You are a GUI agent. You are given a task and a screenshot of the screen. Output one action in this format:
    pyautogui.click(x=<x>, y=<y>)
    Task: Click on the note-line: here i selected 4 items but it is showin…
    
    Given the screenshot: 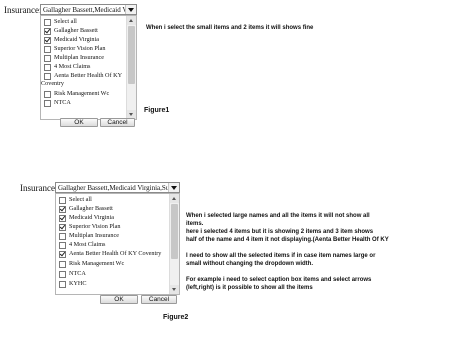 What is the action you would take?
    pyautogui.click(x=280, y=232)
    